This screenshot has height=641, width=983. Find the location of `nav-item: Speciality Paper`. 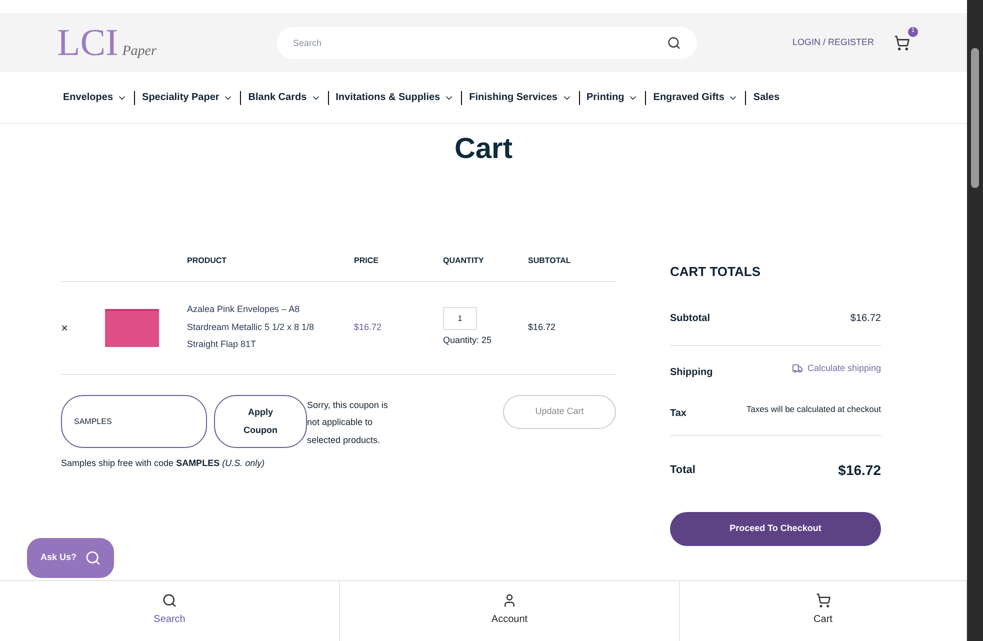

nav-item: Speciality Paper is located at coordinates (188, 97).